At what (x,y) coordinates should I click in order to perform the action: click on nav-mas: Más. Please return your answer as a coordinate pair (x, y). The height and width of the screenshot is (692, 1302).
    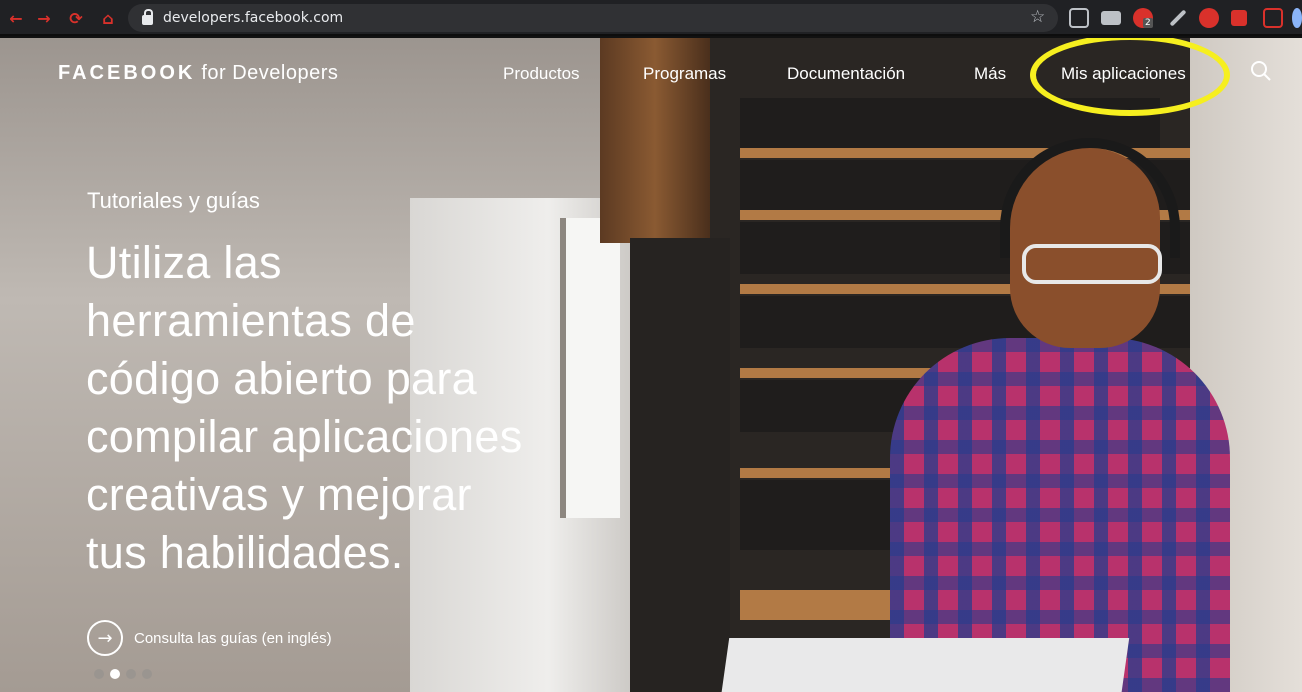
    Looking at the image, I should click on (990, 74).